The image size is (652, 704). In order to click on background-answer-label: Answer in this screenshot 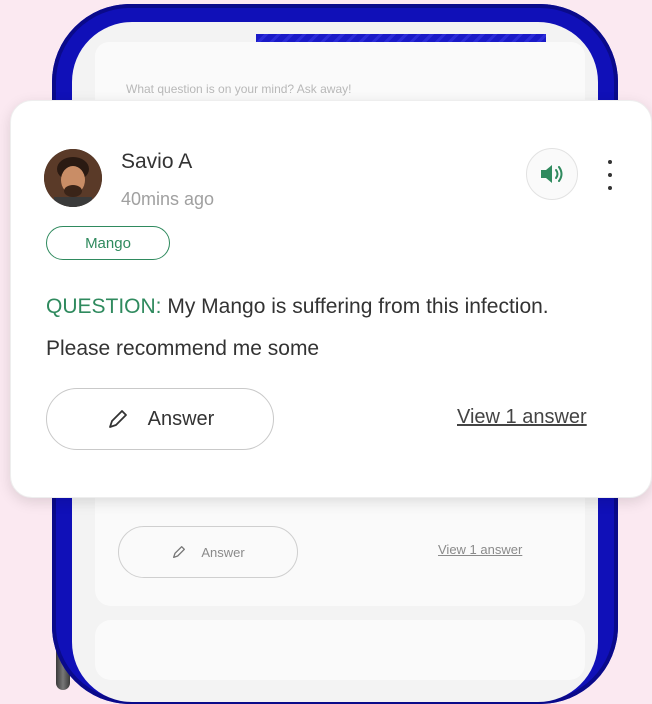, I will do `click(223, 552)`.